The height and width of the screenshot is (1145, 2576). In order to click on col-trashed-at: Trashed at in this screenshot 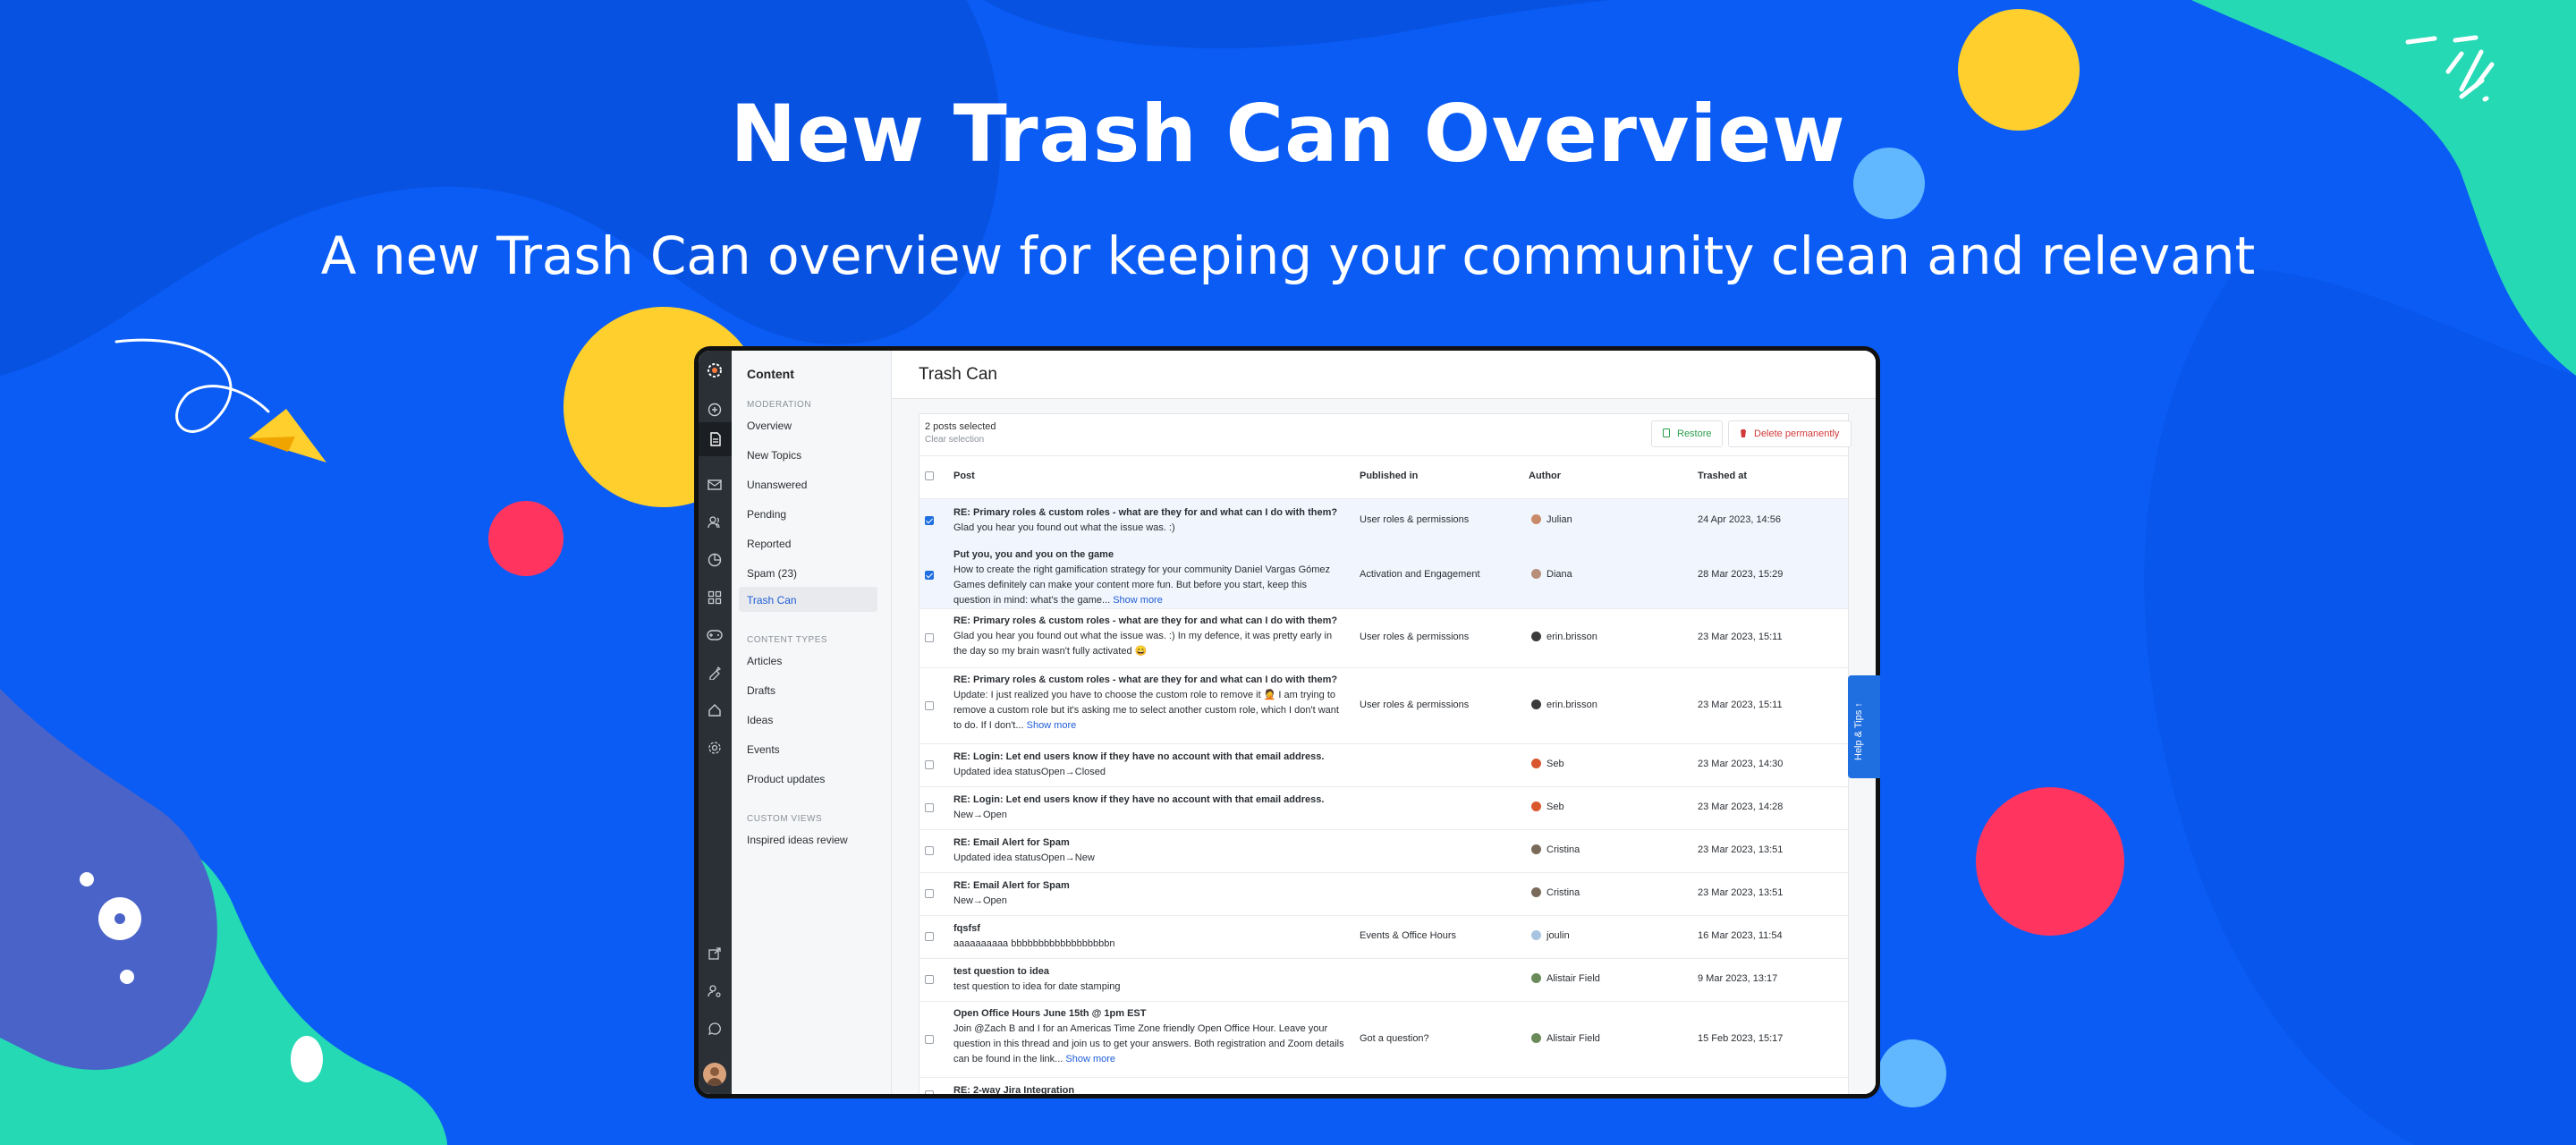, I will do `click(1722, 476)`.